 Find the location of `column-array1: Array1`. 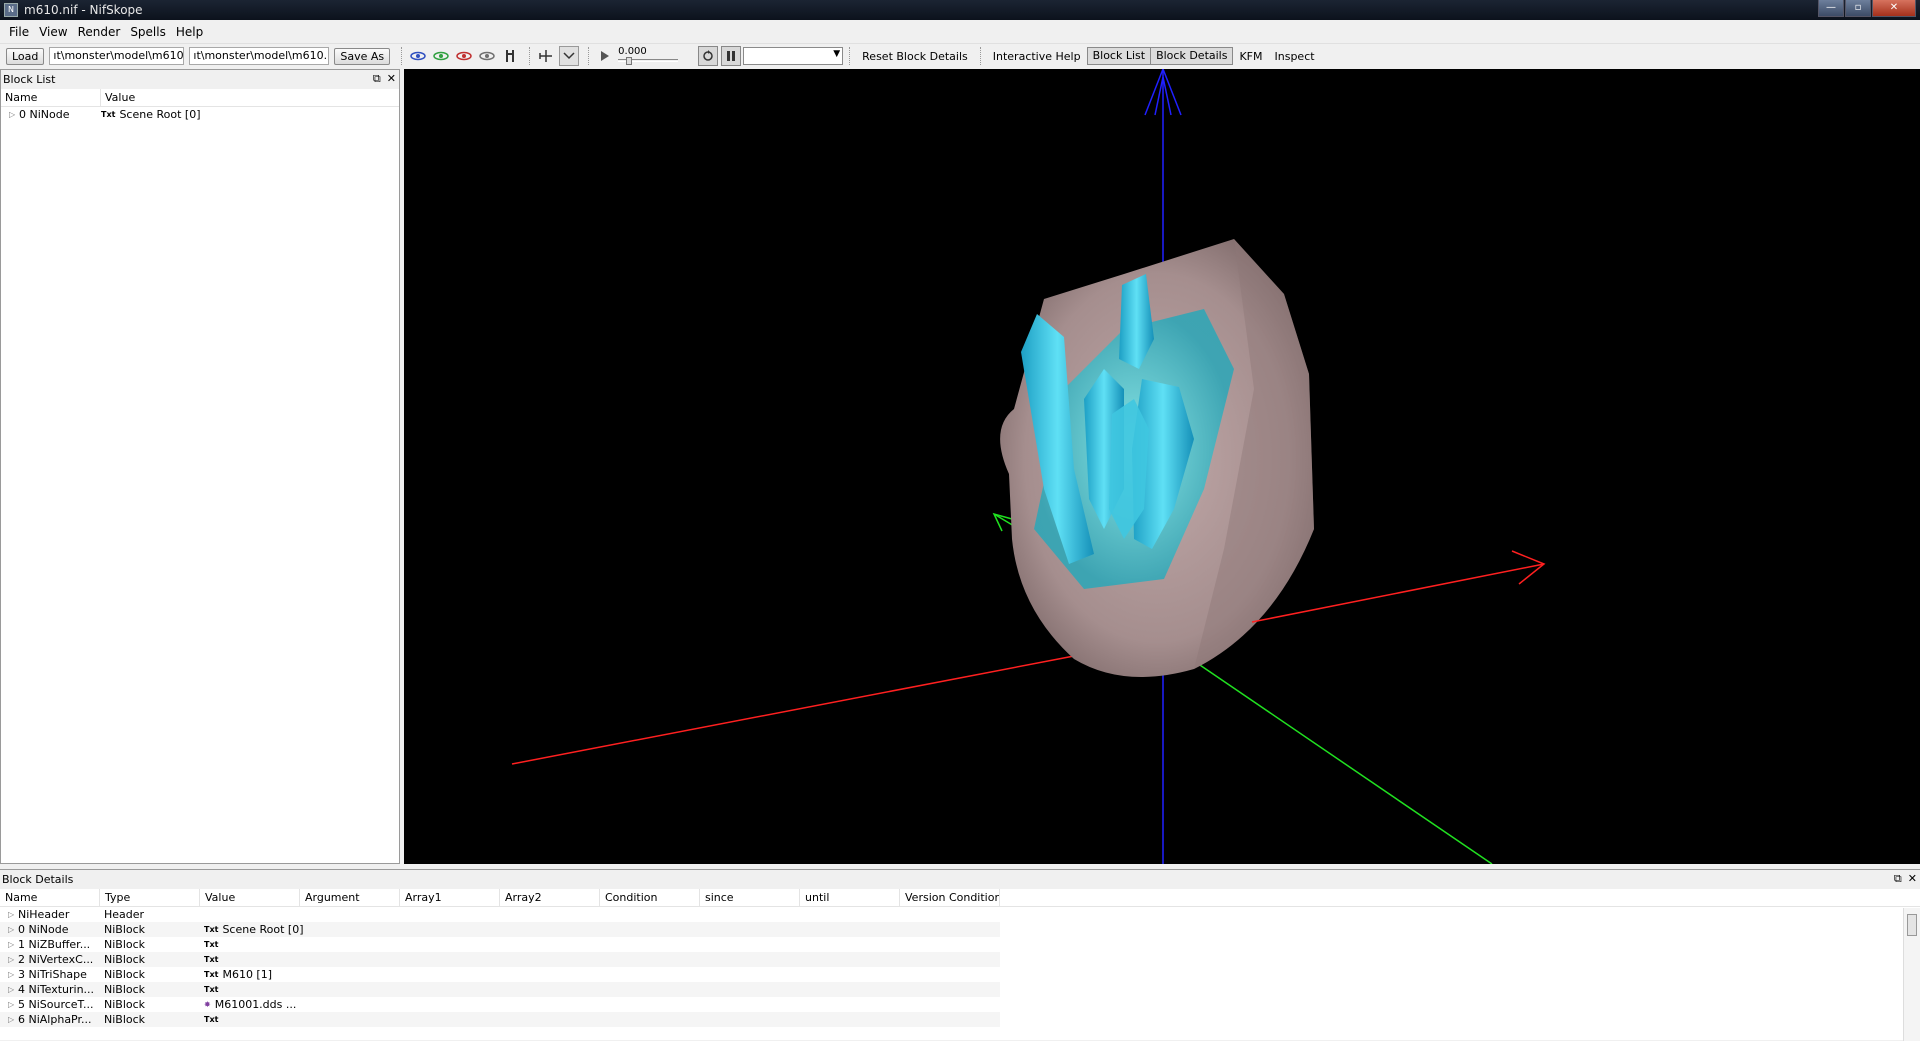

column-array1: Array1 is located at coordinates (450, 897).